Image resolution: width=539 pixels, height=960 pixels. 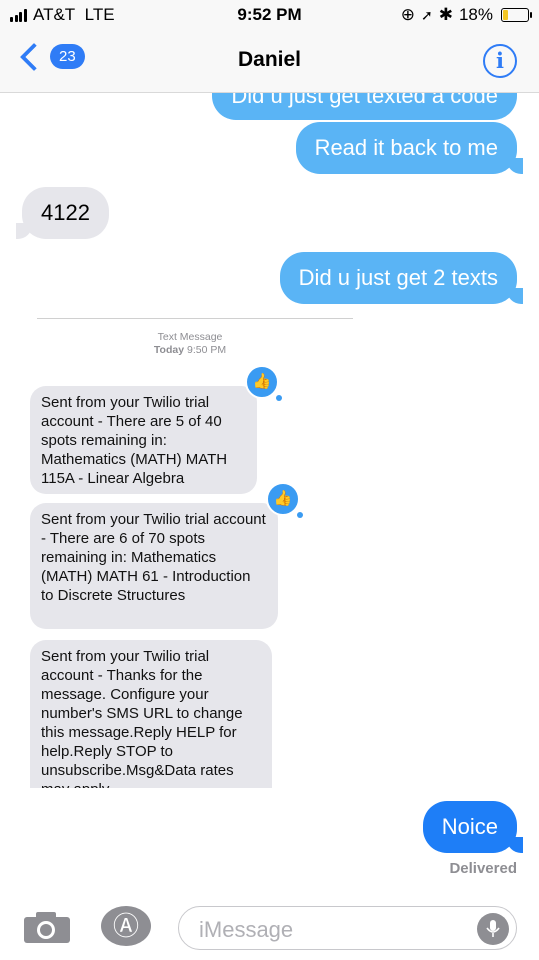 I want to click on message-text: Read it back to me, so click(x=406, y=147).